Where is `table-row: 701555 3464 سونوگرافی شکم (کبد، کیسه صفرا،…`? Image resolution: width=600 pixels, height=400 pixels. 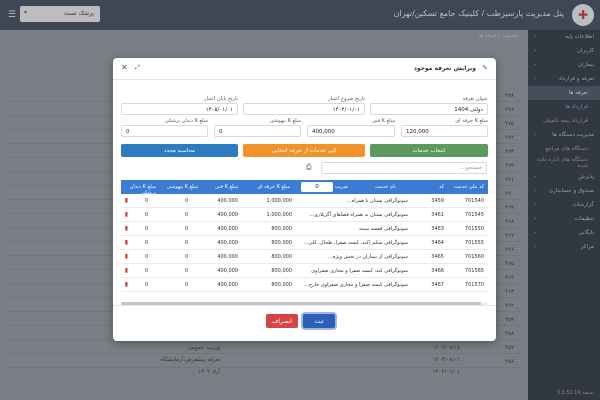 table-row: 701555 3464 سونوگرافی شکم (کبد، کیسه صفرا،… is located at coordinates (304, 243).